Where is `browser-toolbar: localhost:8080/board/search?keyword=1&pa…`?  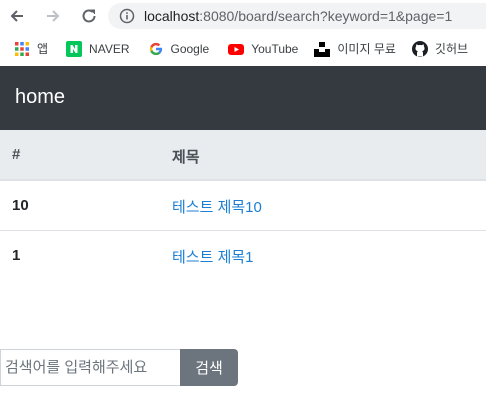
browser-toolbar: localhost:8080/board/search?keyword=1&pa… is located at coordinates (243, 16).